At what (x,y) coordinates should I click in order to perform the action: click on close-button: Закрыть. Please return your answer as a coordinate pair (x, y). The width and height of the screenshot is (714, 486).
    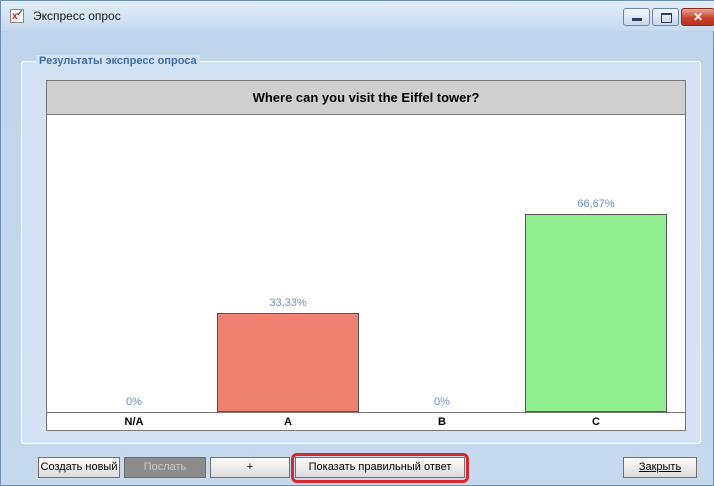
    Looking at the image, I should click on (660, 467).